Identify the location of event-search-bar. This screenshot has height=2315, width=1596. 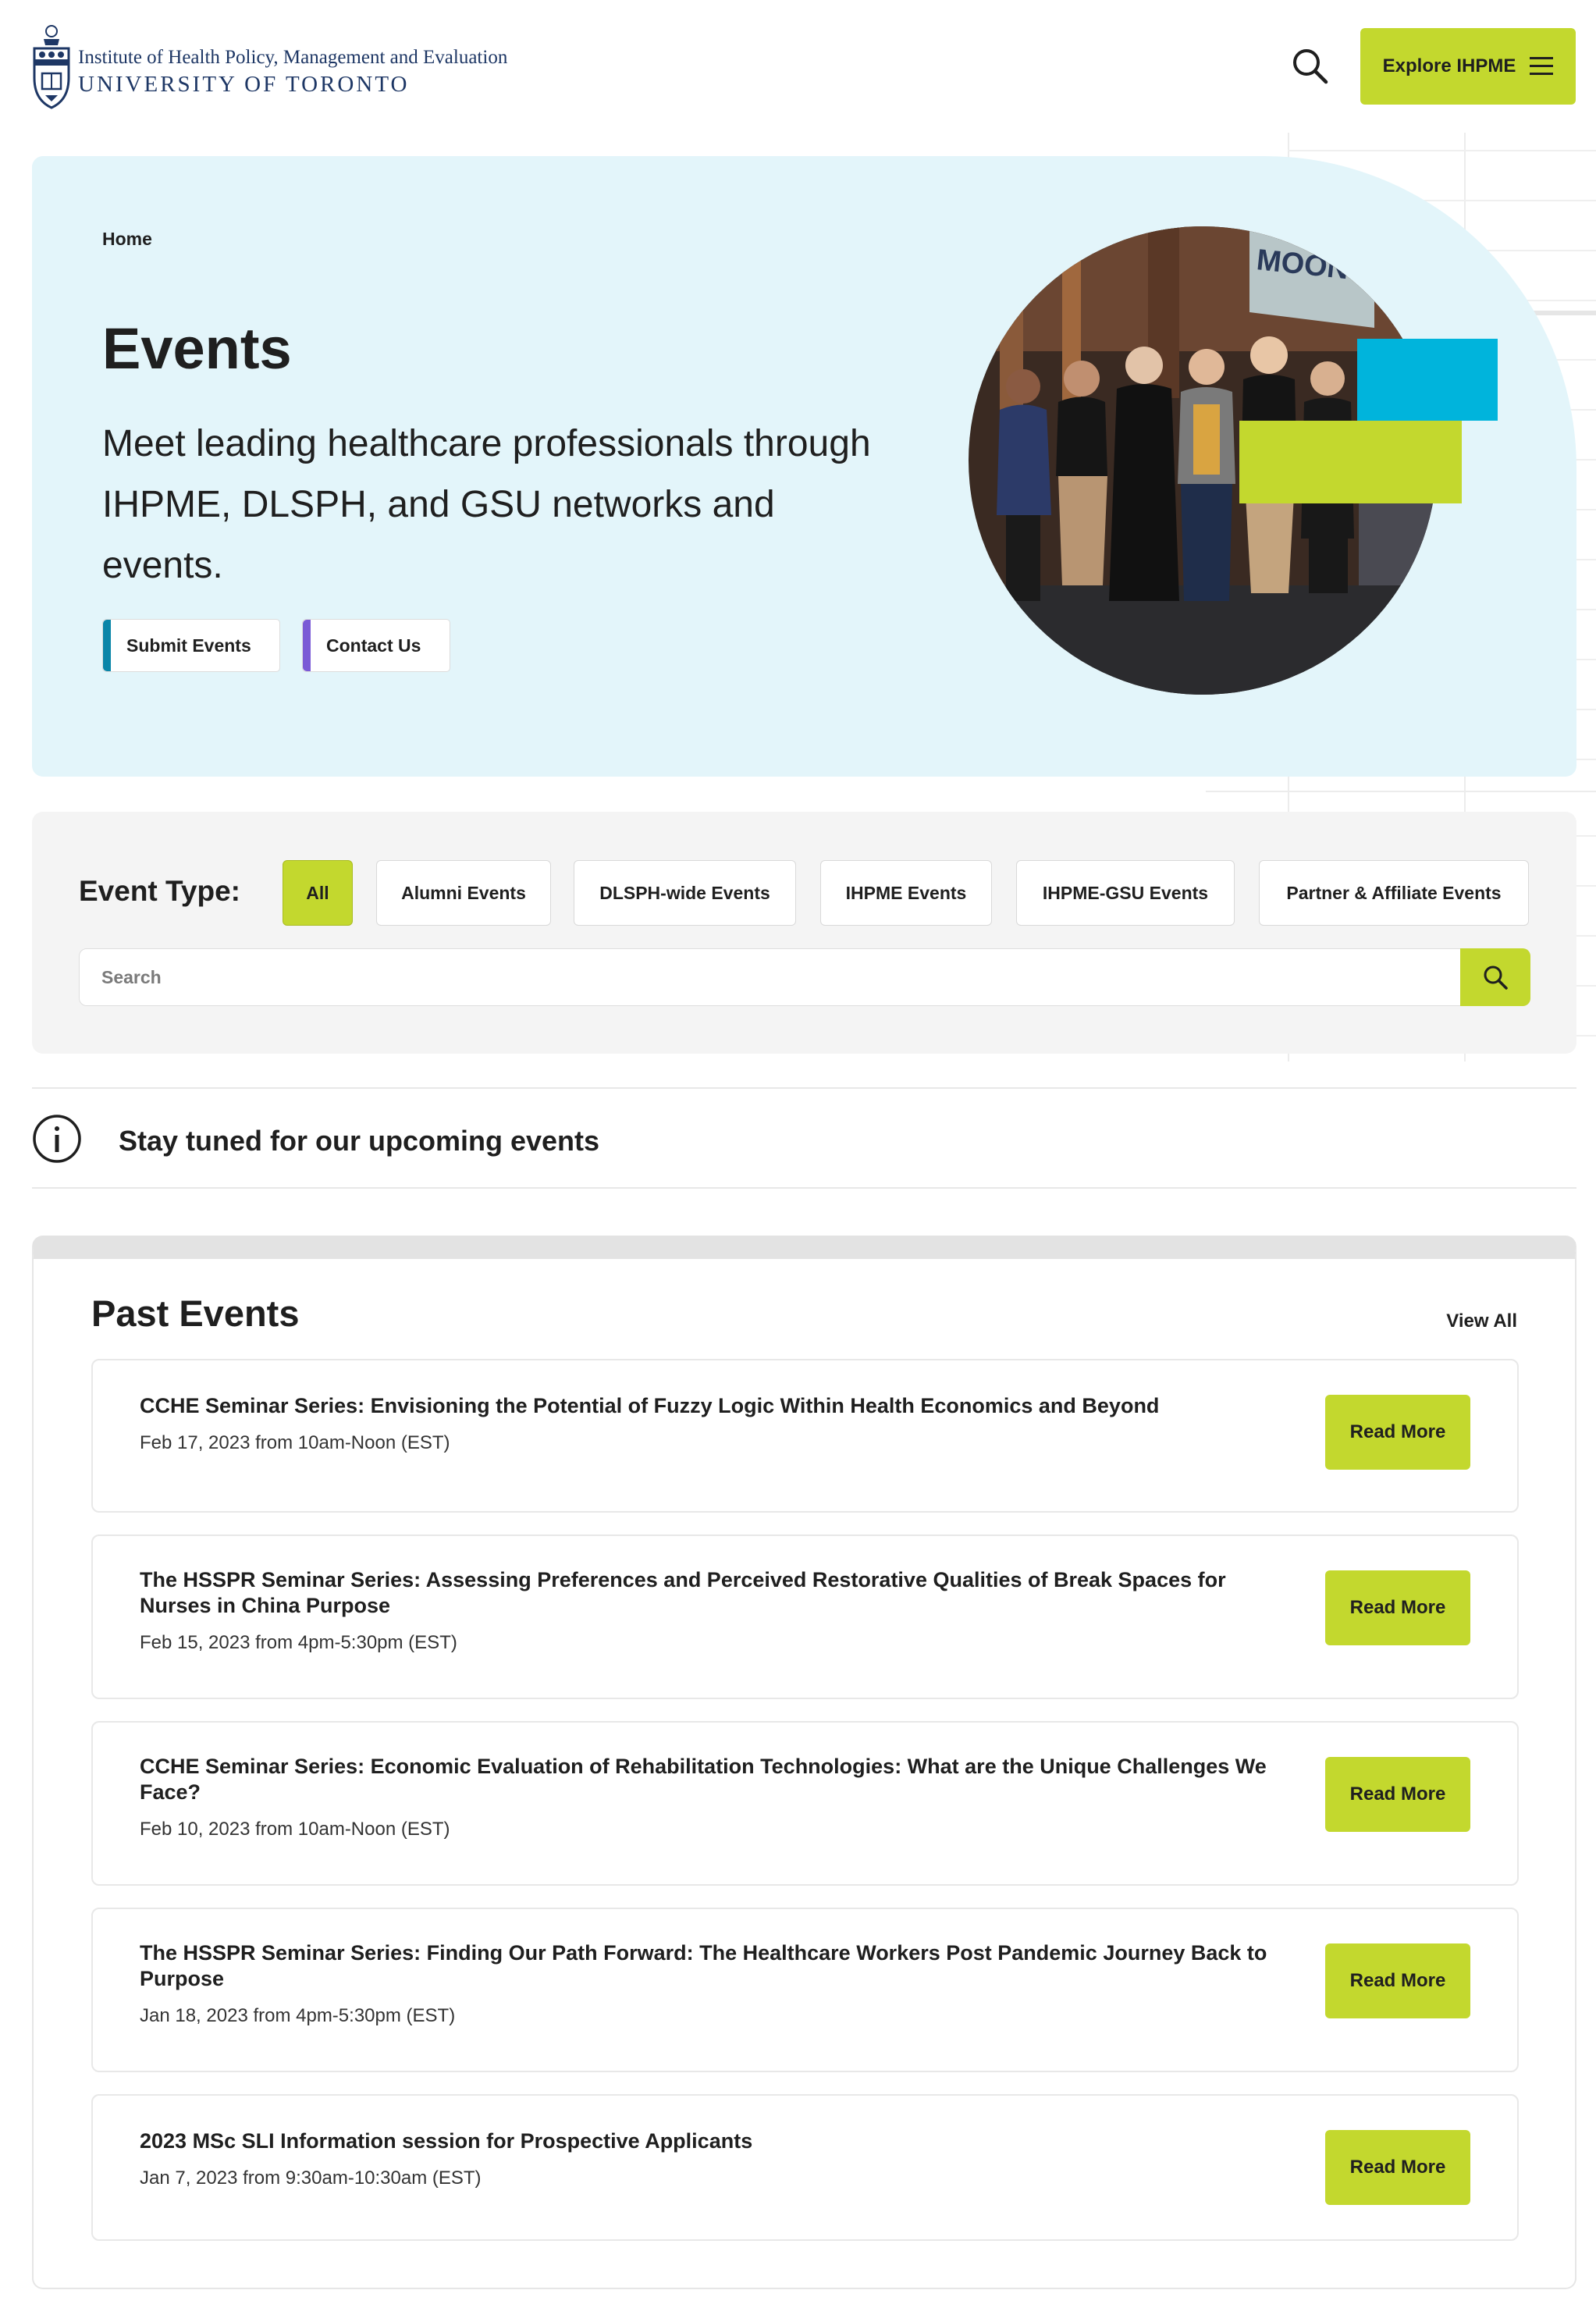
(804, 977).